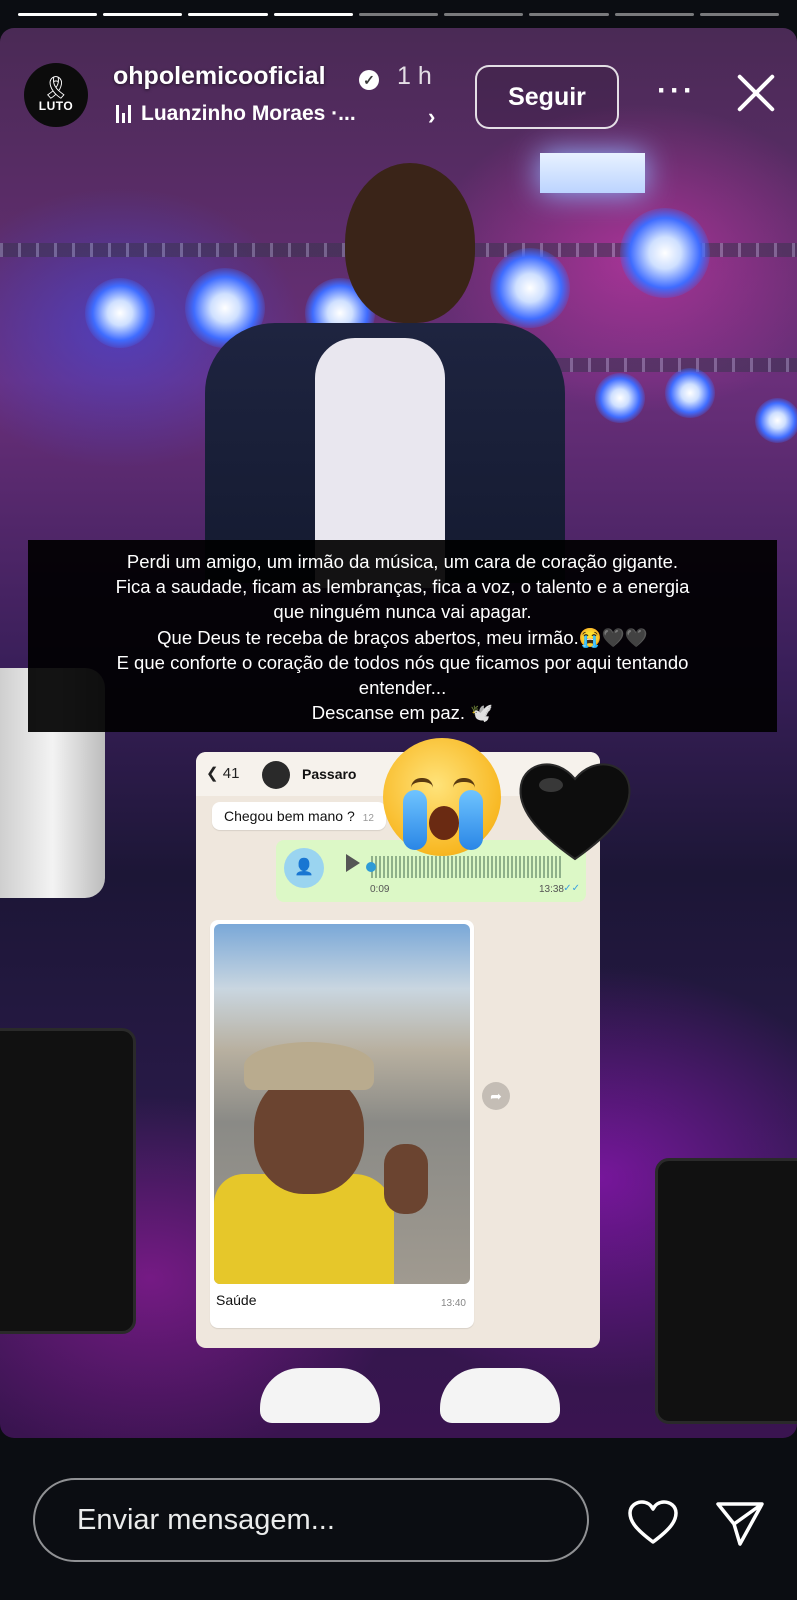  Describe the element at coordinates (402, 612) in the screenshot. I see `caption-line: que ninguém nunca vai apagar.` at that location.